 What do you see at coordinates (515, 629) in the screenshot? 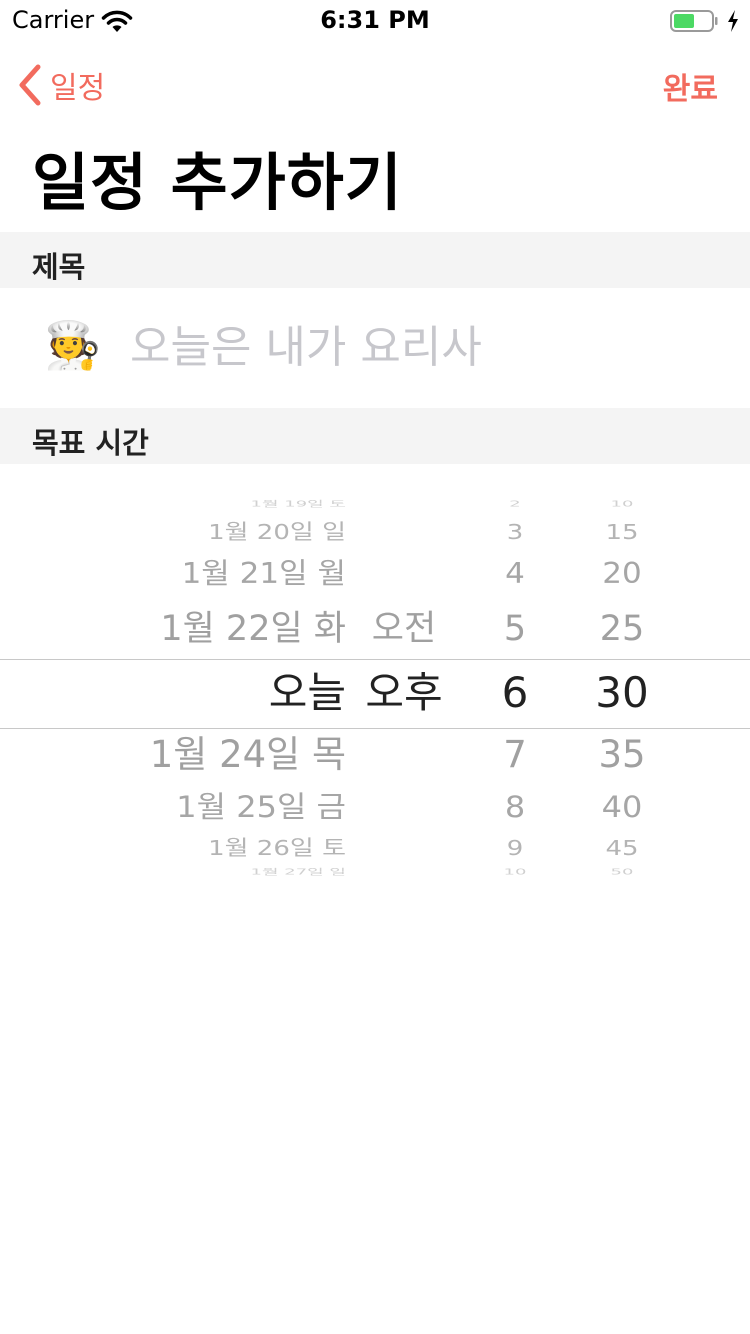
I see `picker-hour-option: 5` at bounding box center [515, 629].